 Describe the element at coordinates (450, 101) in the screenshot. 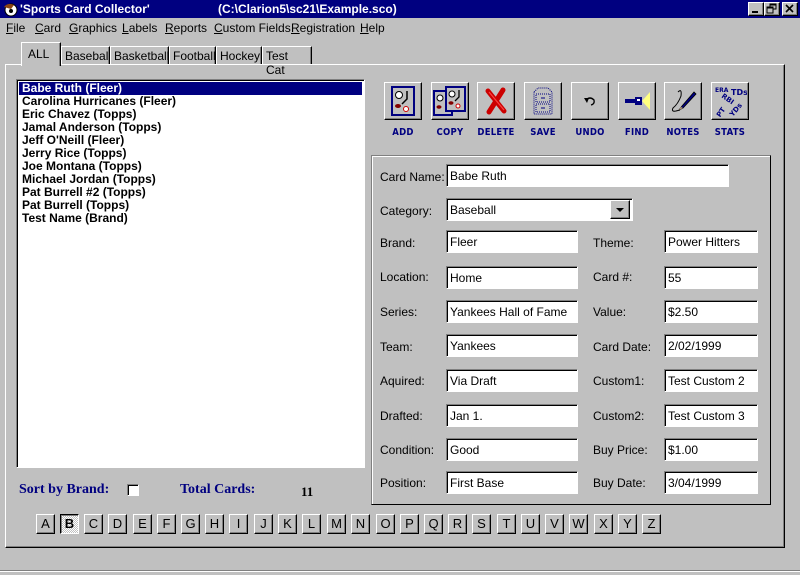

I see `copy-button` at that location.